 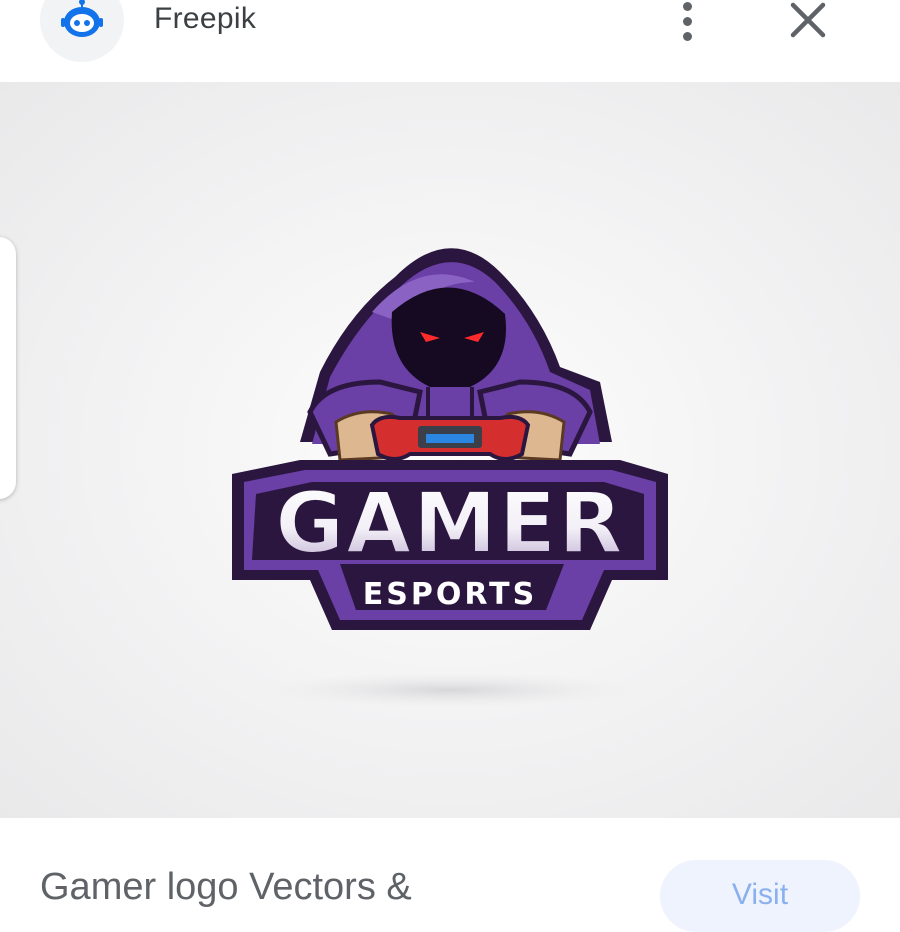 I want to click on more-options-button, so click(x=687, y=22).